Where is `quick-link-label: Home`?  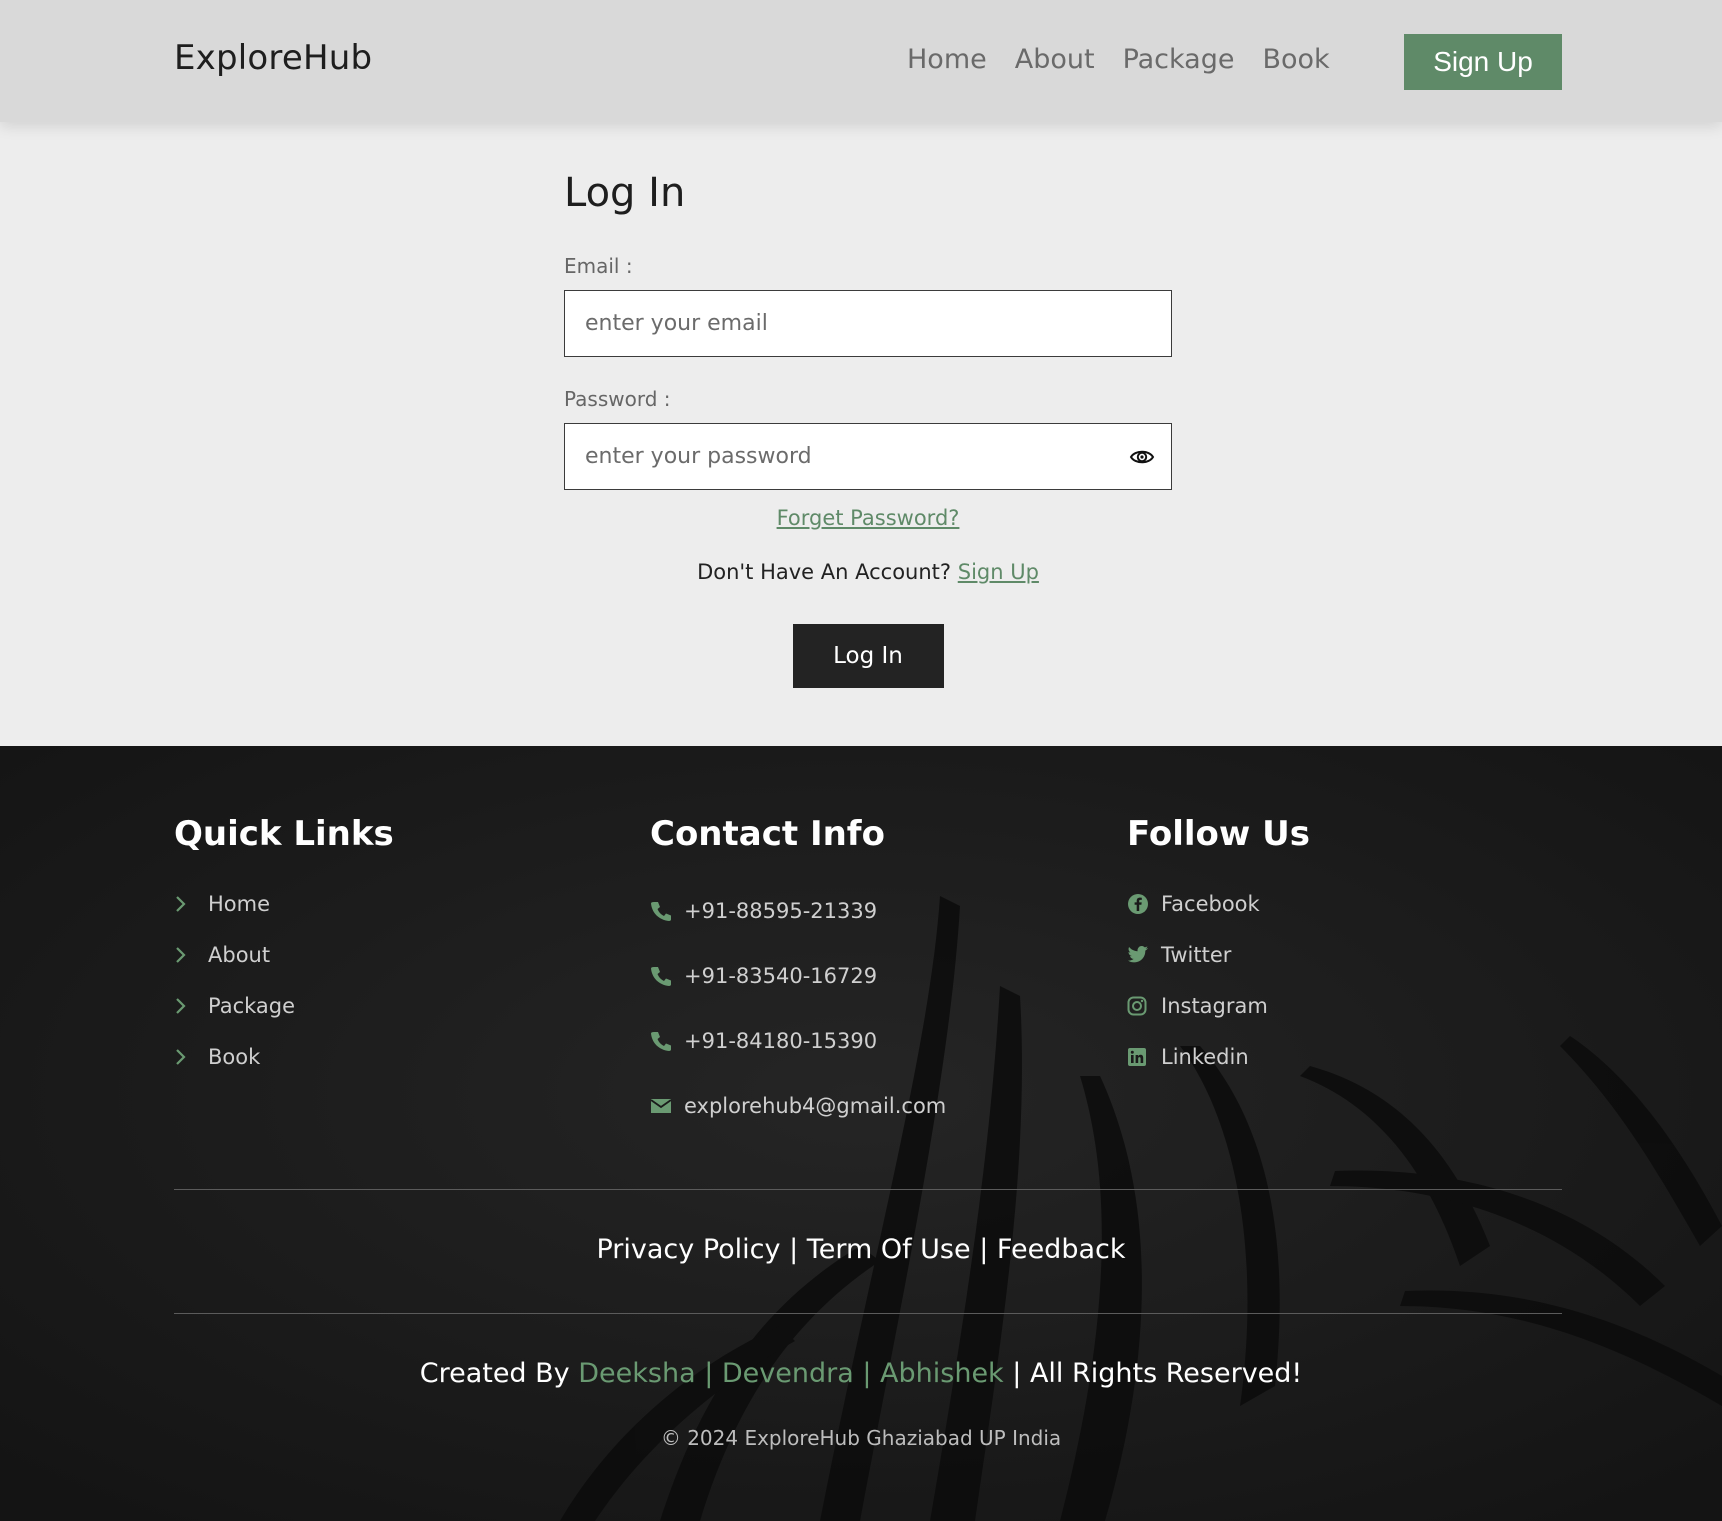 quick-link-label: Home is located at coordinates (239, 904).